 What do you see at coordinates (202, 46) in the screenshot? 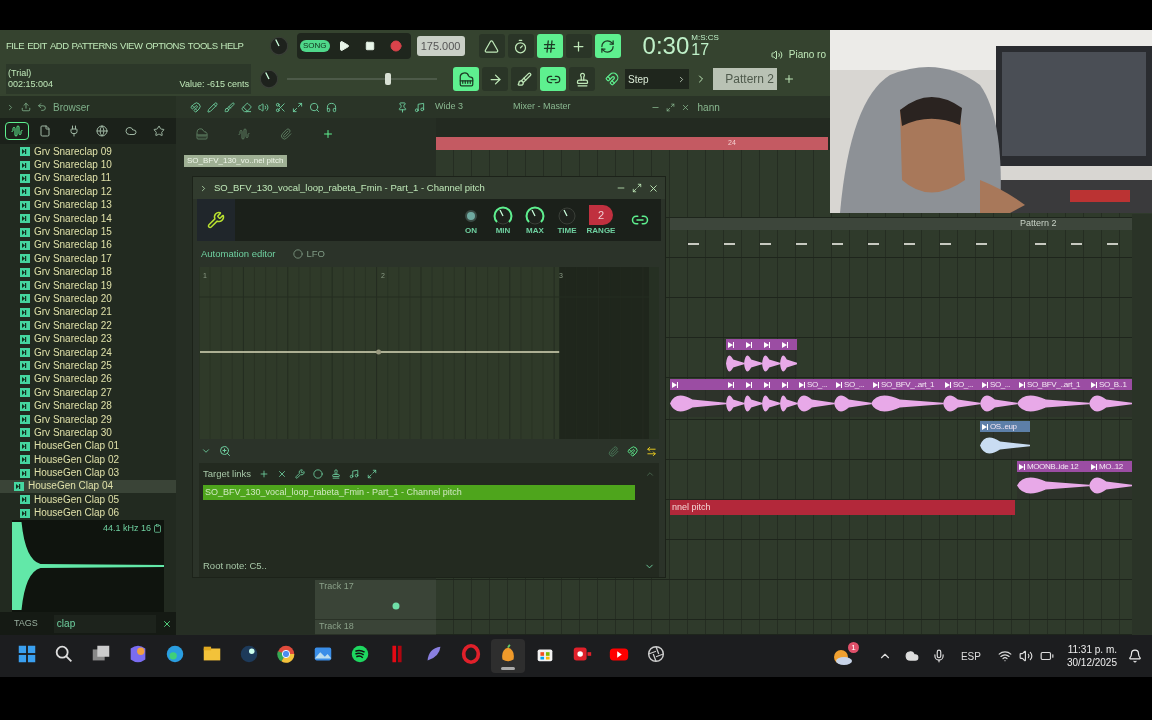
I see `menu-item: TOOLS` at bounding box center [202, 46].